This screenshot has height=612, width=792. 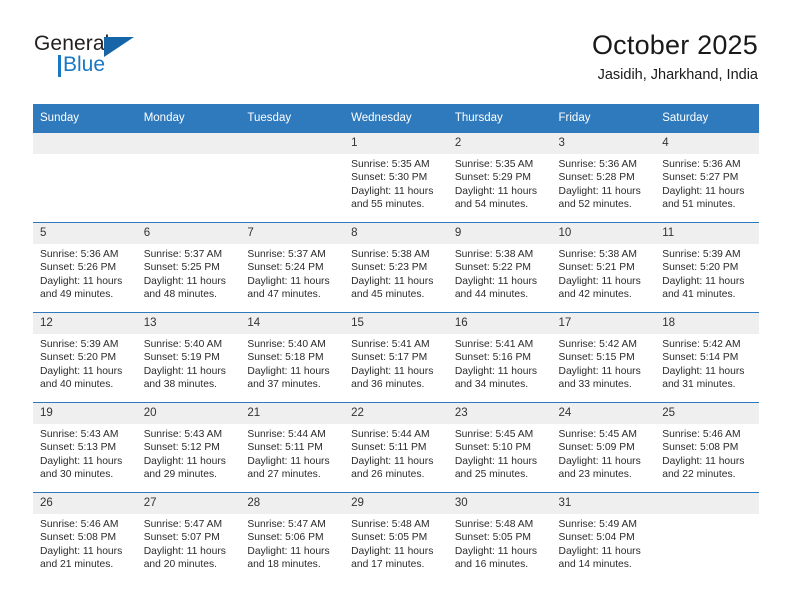 What do you see at coordinates (188, 503) in the screenshot?
I see `day-number: 27` at bounding box center [188, 503].